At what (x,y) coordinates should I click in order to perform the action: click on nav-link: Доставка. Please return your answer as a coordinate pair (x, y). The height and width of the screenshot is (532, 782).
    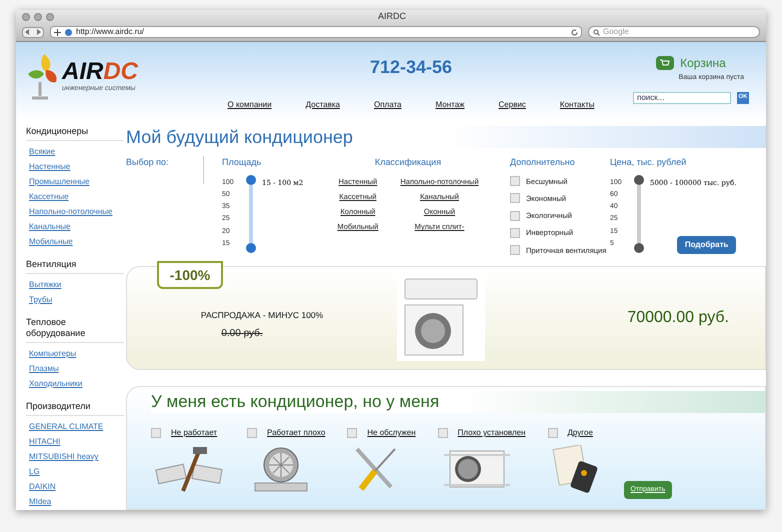
    Looking at the image, I should click on (323, 105).